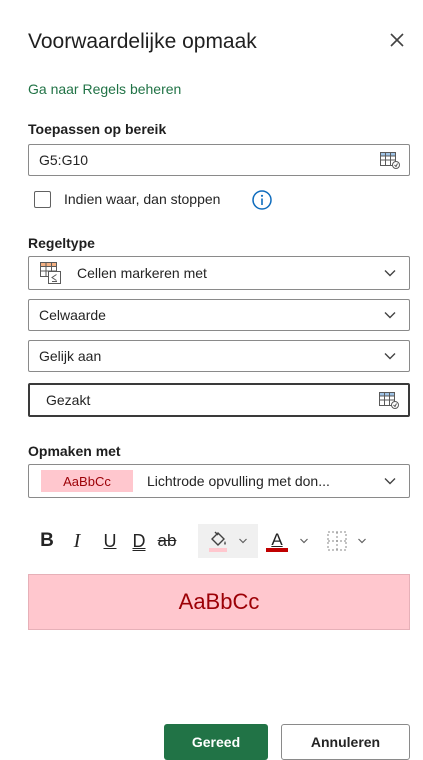 The height and width of the screenshot is (760, 423). What do you see at coordinates (77, 541) in the screenshot?
I see `italic-button: I` at bounding box center [77, 541].